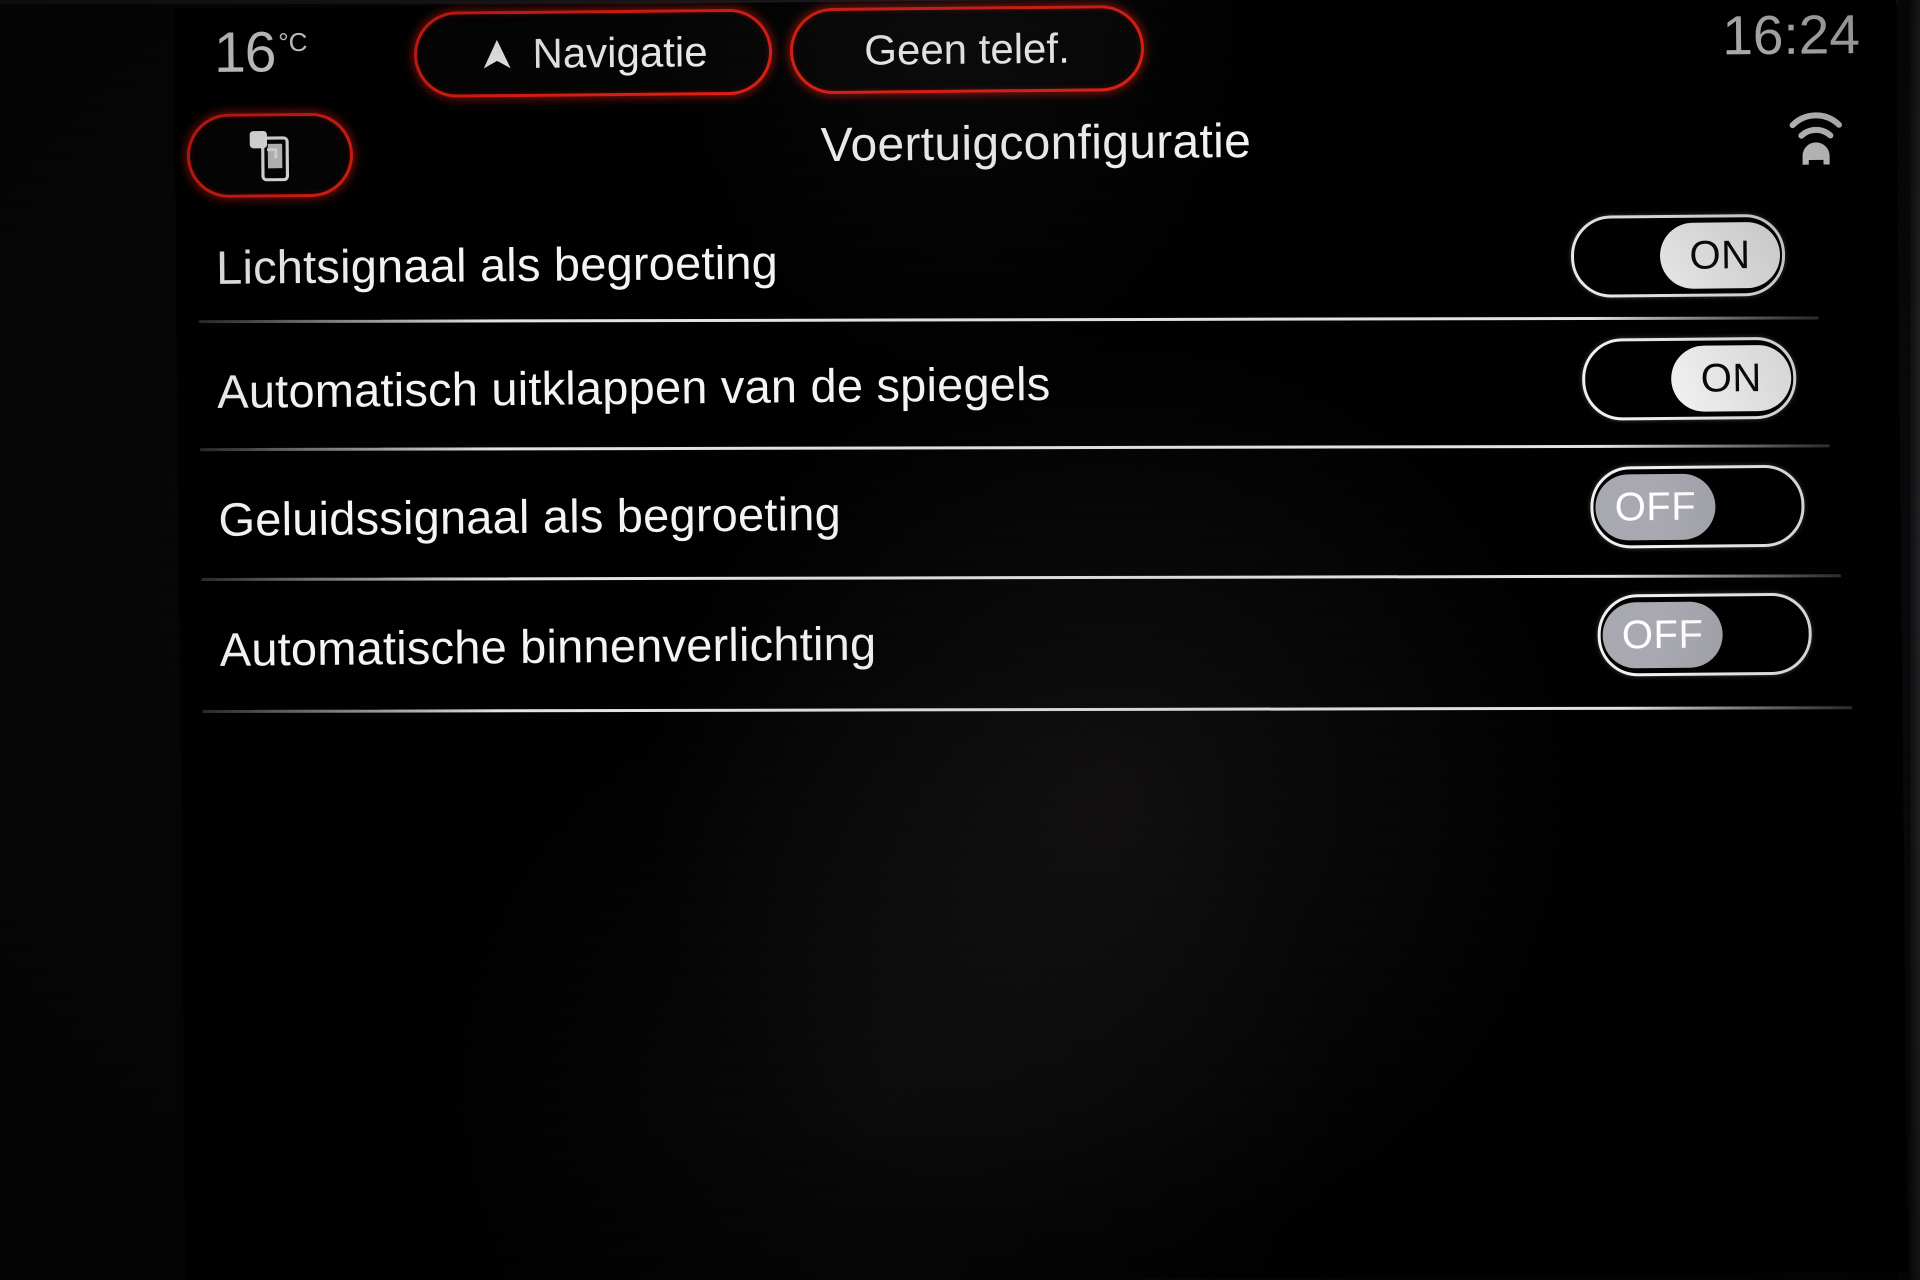 The height and width of the screenshot is (1280, 1920). I want to click on car-connected-antenna-icon, so click(1815, 138).